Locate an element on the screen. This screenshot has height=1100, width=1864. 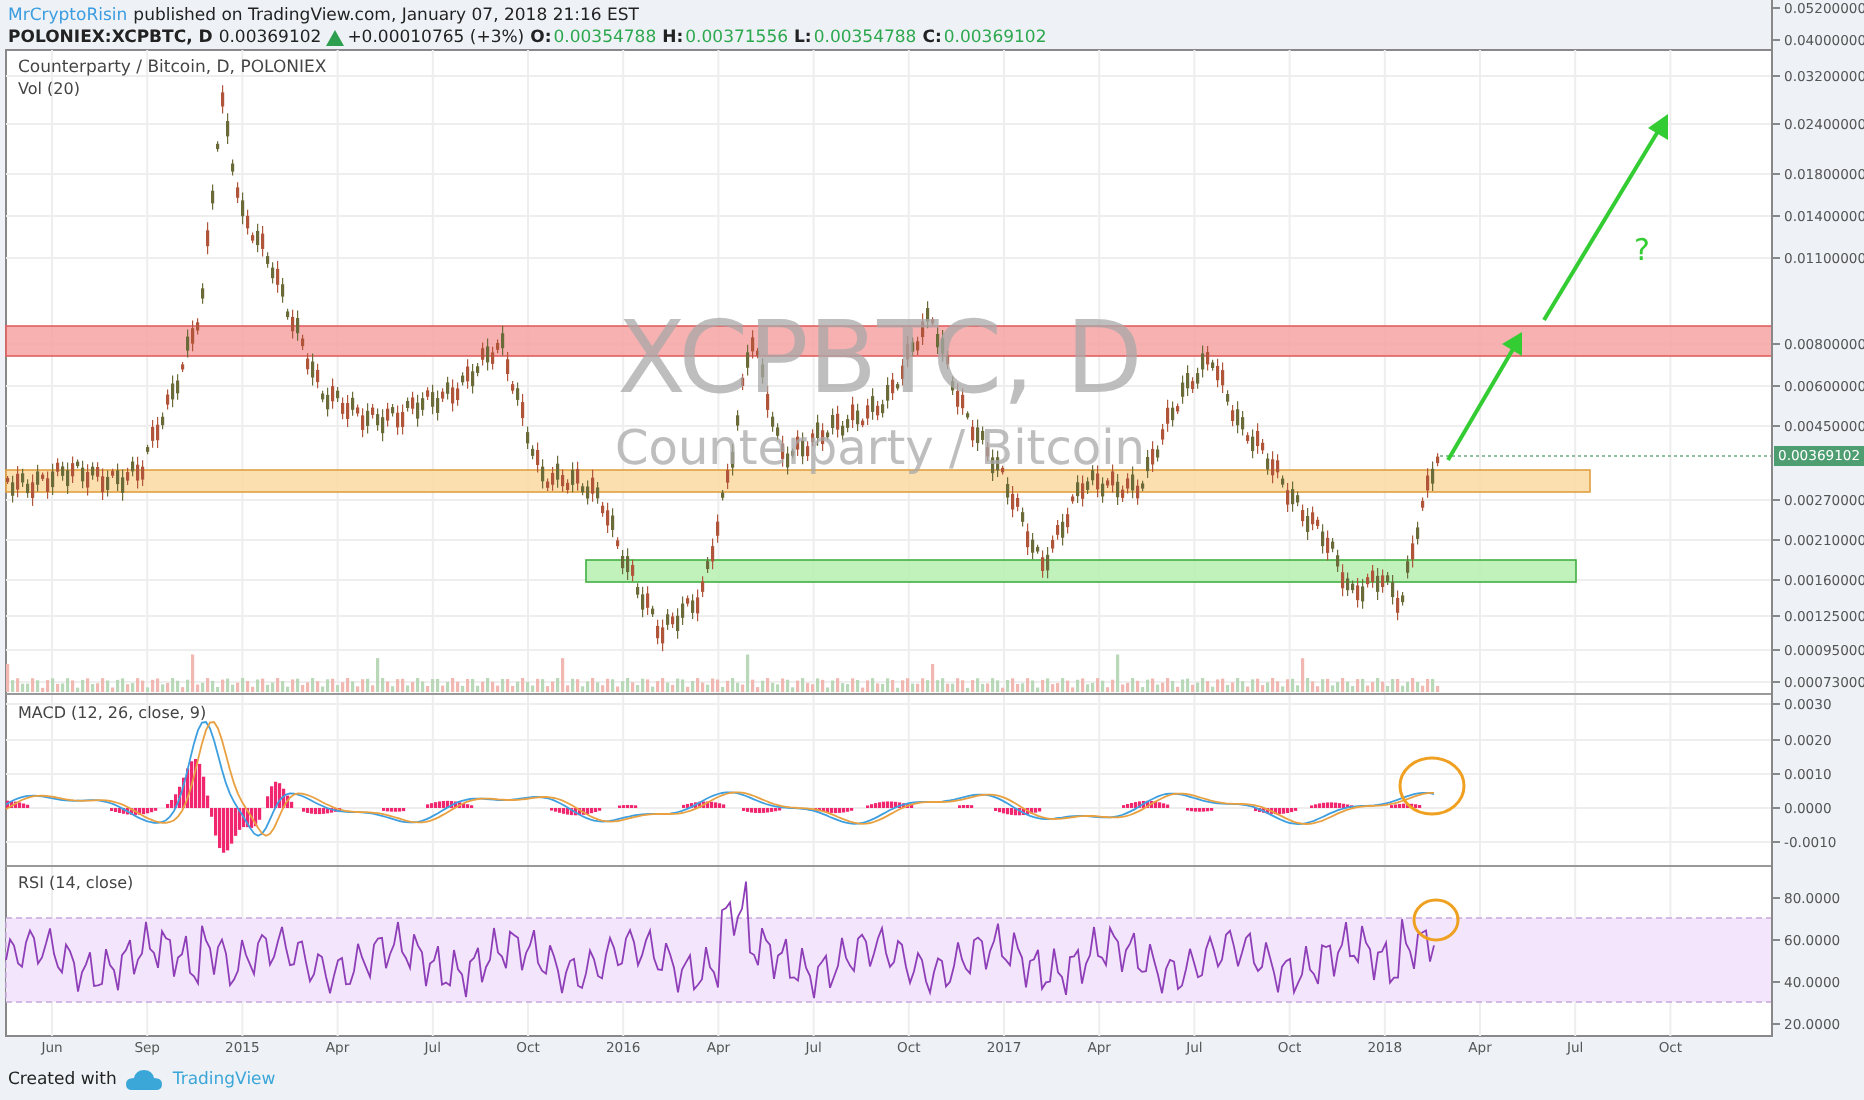
high-value: 0.00371556 is located at coordinates (737, 37).